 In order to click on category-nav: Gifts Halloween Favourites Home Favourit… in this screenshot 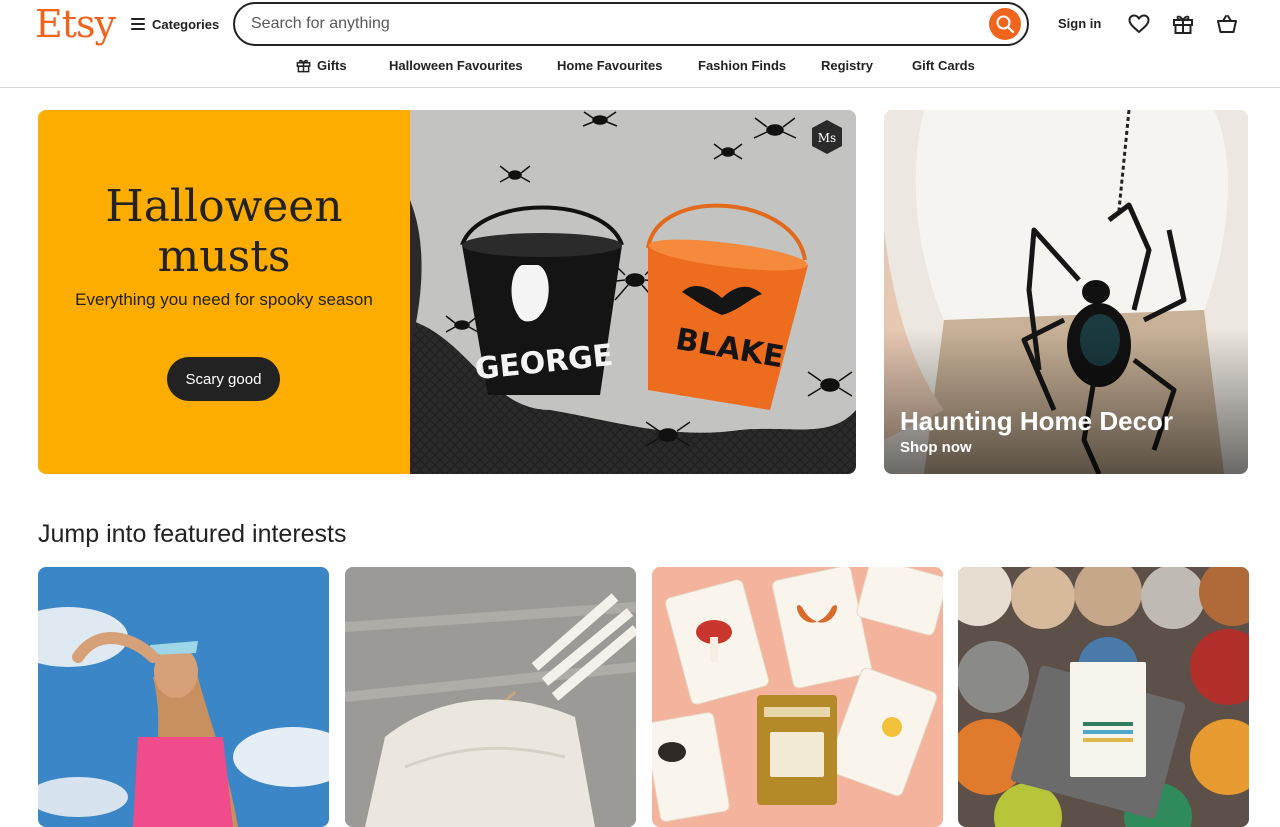, I will do `click(640, 67)`.